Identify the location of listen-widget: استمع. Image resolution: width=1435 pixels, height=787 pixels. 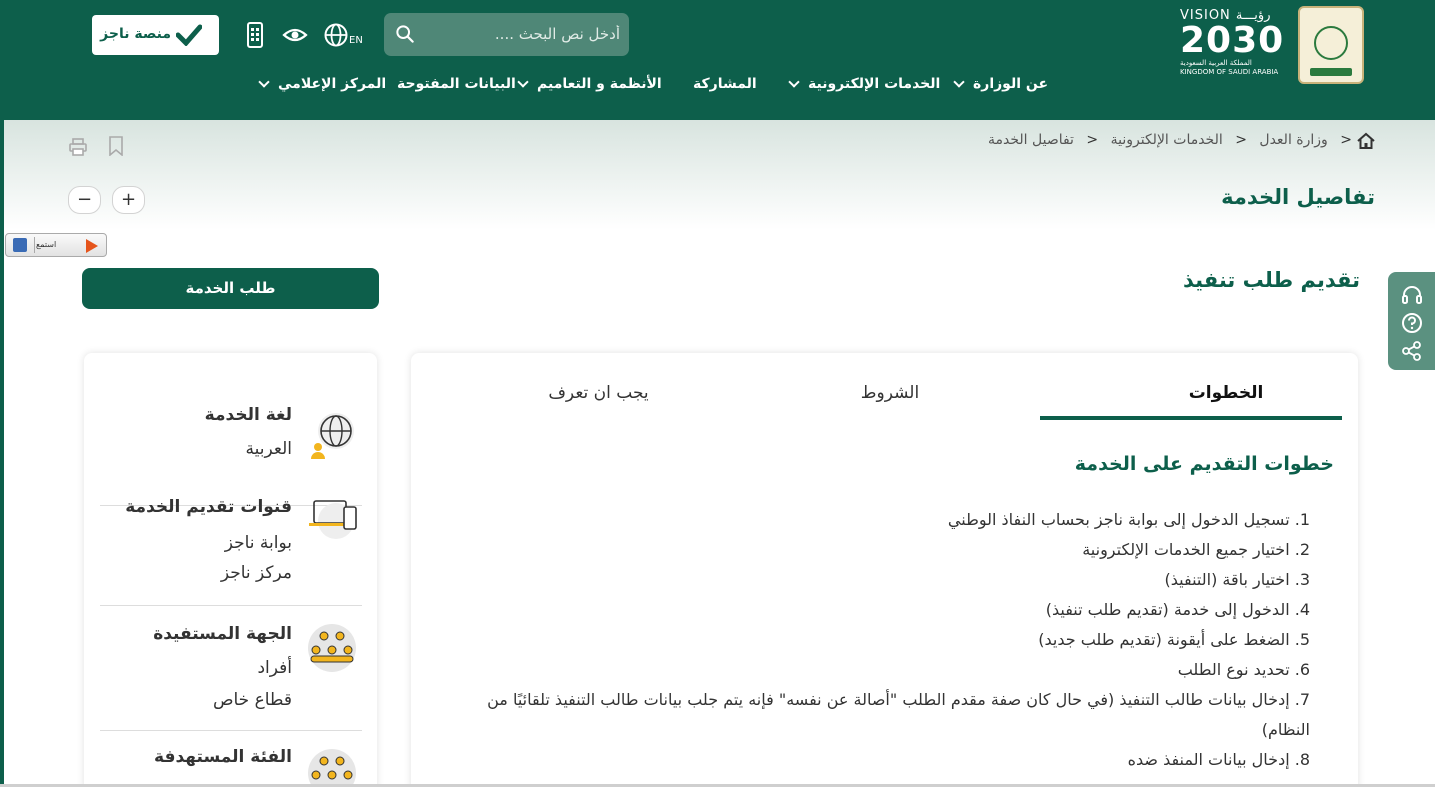
(56, 245).